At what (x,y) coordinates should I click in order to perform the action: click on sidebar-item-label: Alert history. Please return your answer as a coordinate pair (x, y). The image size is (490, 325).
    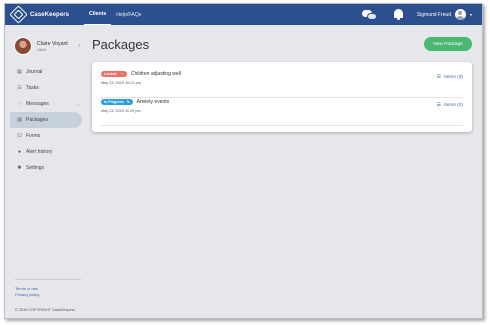
    Looking at the image, I should click on (39, 152).